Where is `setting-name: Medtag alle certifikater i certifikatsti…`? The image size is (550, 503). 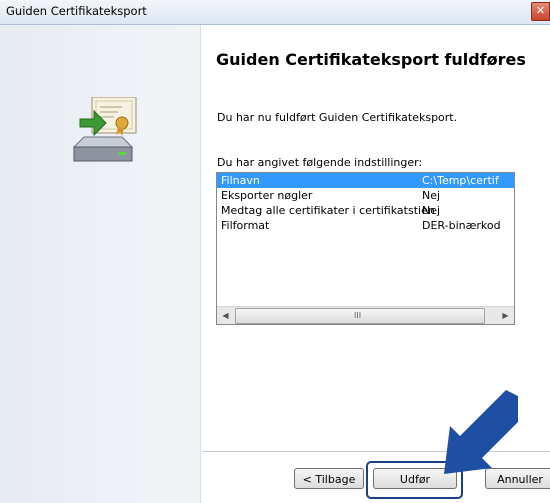
setting-name: Medtag alle certifikater i certifikatsti… is located at coordinates (328, 210).